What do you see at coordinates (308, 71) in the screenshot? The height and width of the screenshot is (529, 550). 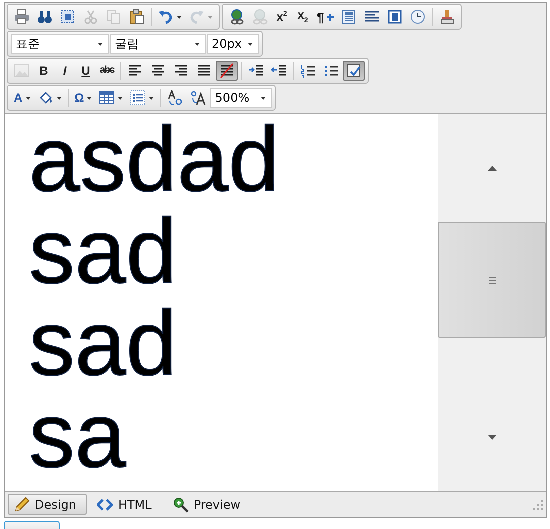 I see `numbered-list-icon` at bounding box center [308, 71].